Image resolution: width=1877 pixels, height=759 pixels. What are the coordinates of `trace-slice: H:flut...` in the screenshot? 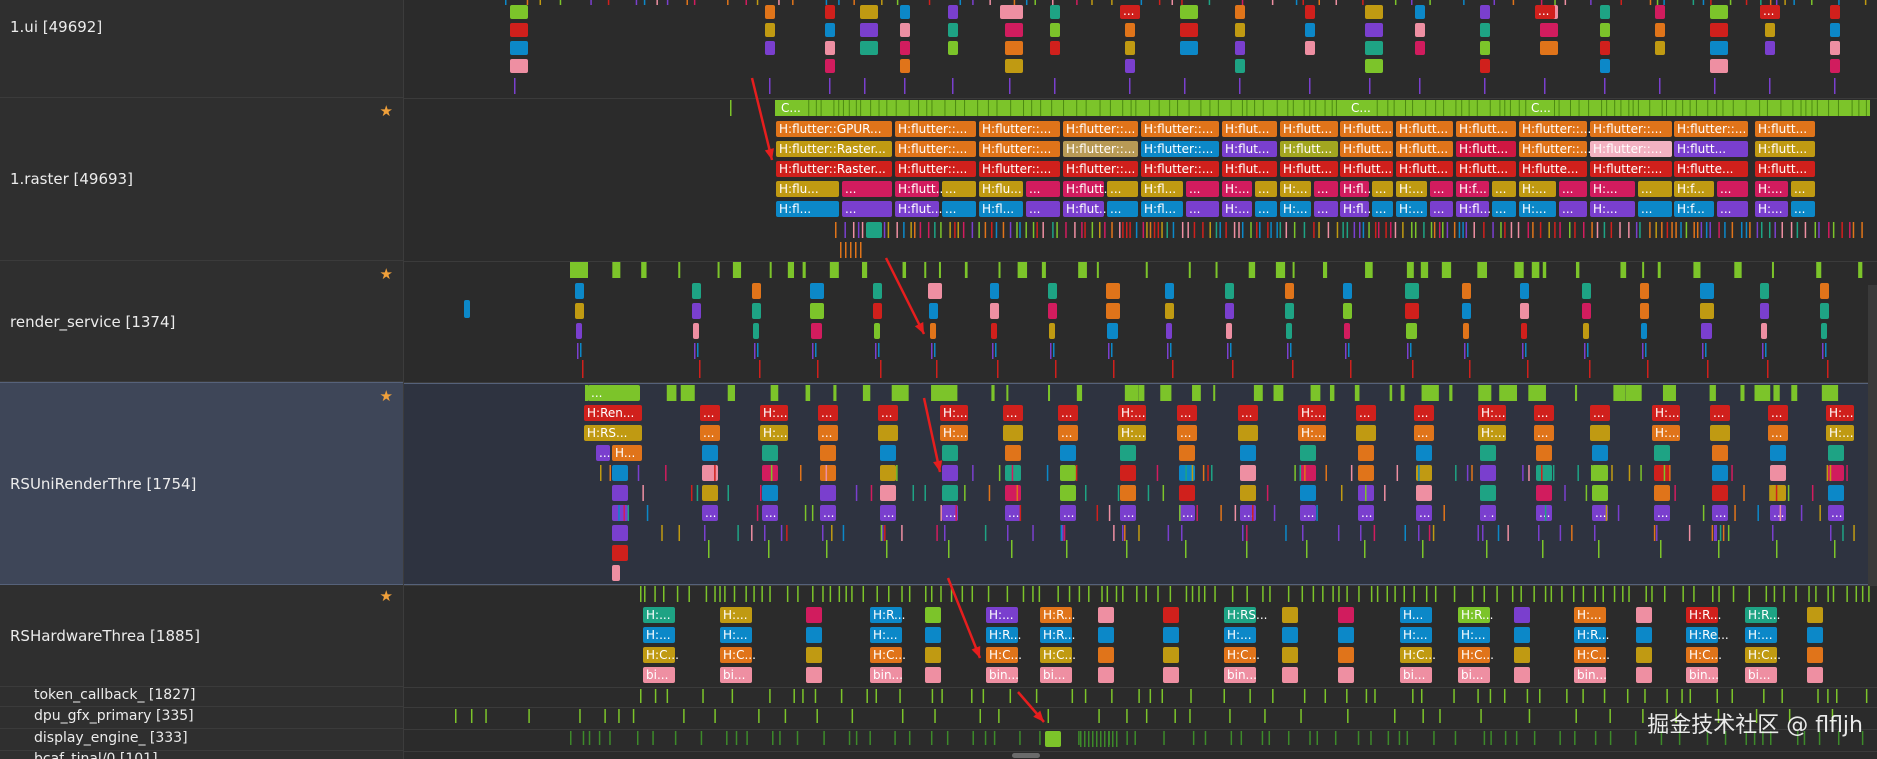 It's located at (1086, 209).